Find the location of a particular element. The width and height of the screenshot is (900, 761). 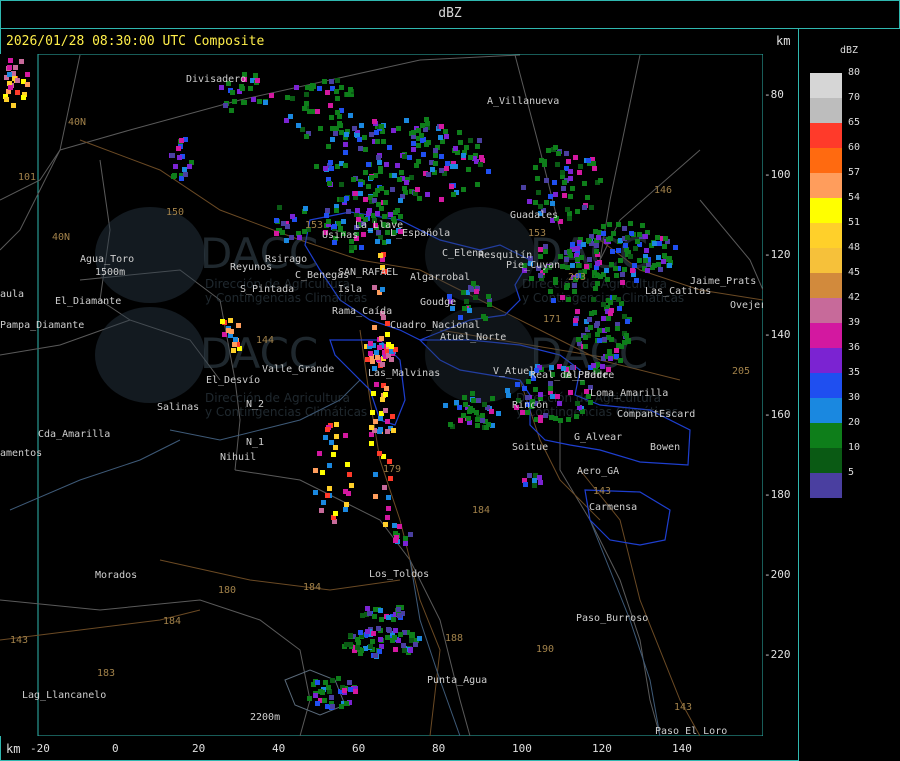

route-number: 146 is located at coordinates (663, 190).